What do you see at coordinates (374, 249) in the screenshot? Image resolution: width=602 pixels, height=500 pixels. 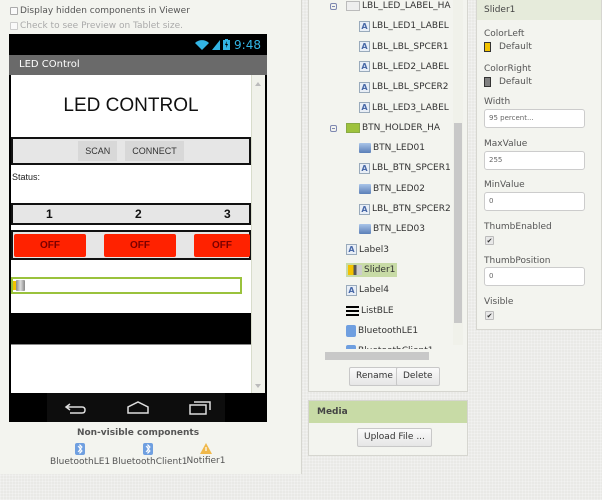 I see `tree-item-label: Label3` at bounding box center [374, 249].